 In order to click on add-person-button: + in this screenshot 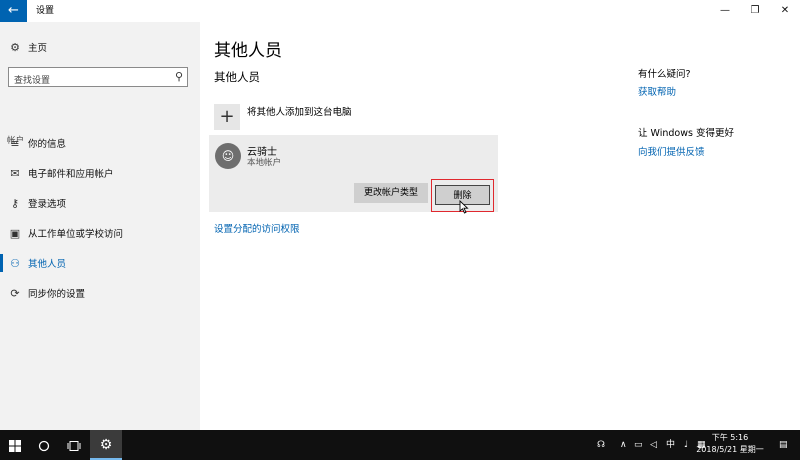, I will do `click(227, 117)`.